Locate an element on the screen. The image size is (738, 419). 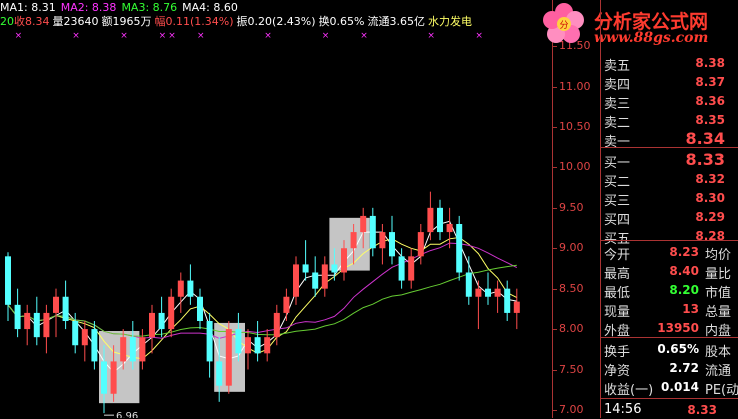
axis-label: 7.50 is located at coordinates (571, 369).